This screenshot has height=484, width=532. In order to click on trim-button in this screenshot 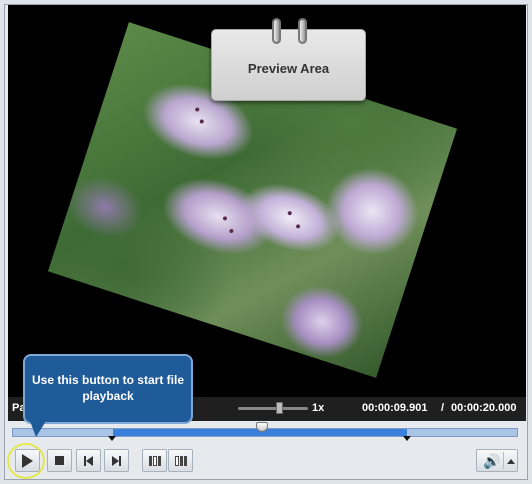, I will do `click(180, 460)`.